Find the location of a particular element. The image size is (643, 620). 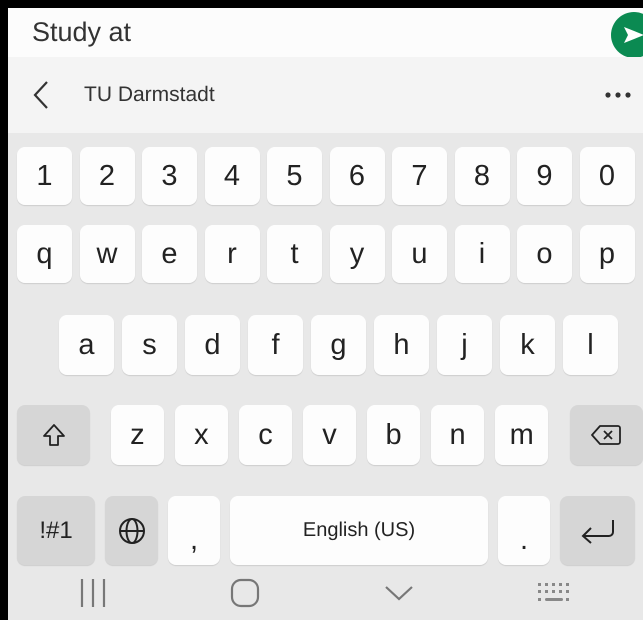

keyboard-key: q is located at coordinates (44, 254).